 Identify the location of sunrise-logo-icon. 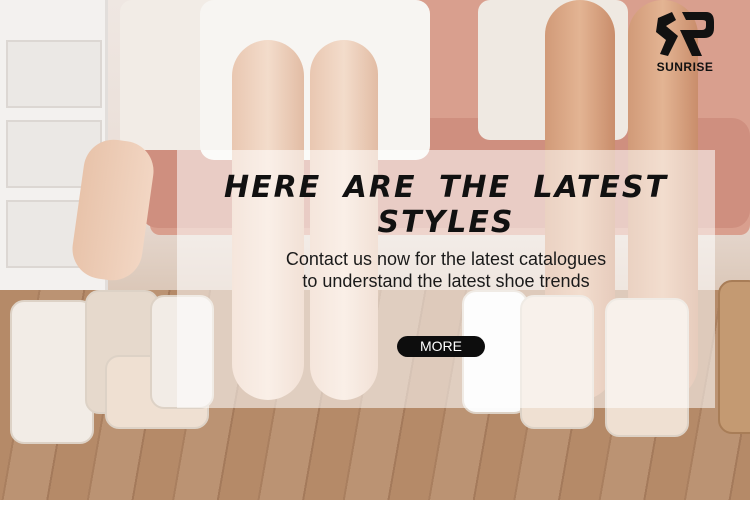
(685, 34).